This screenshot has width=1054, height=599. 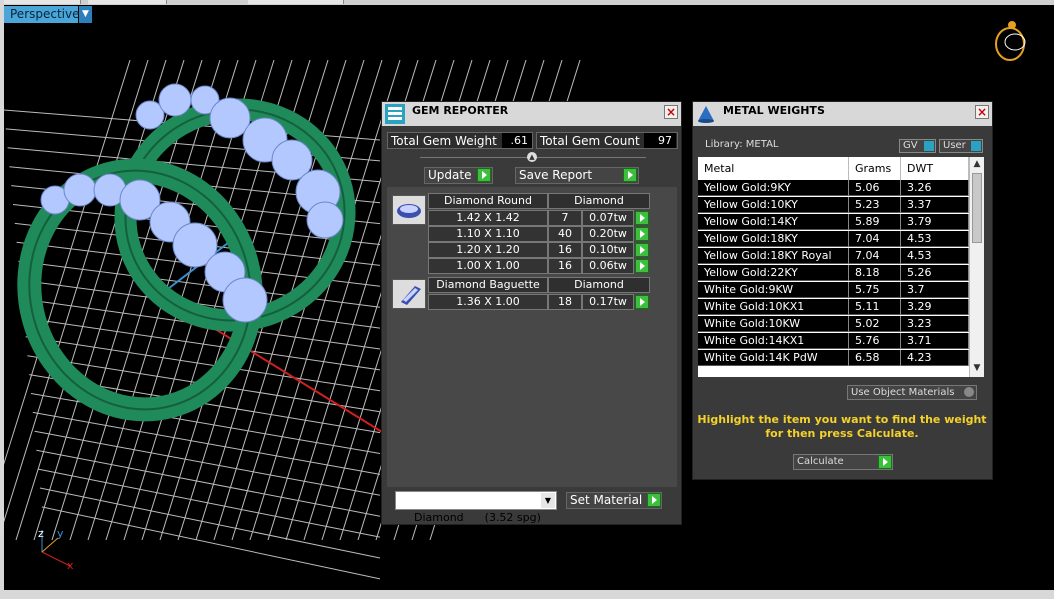 What do you see at coordinates (875, 205) in the screenshot?
I see `grams-cell: 5.23` at bounding box center [875, 205].